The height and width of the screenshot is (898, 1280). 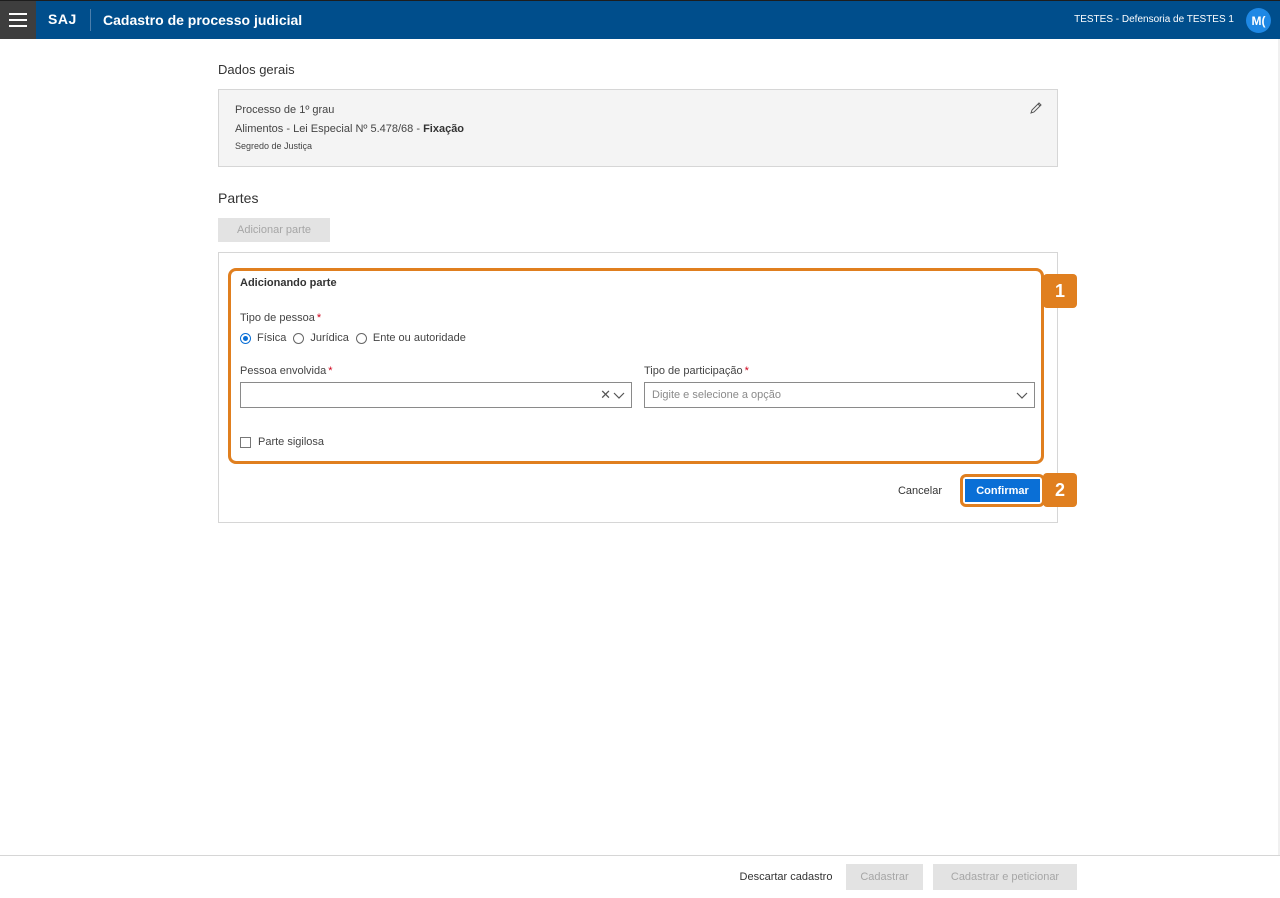 What do you see at coordinates (640, 855) in the screenshot?
I see `footer-divider` at bounding box center [640, 855].